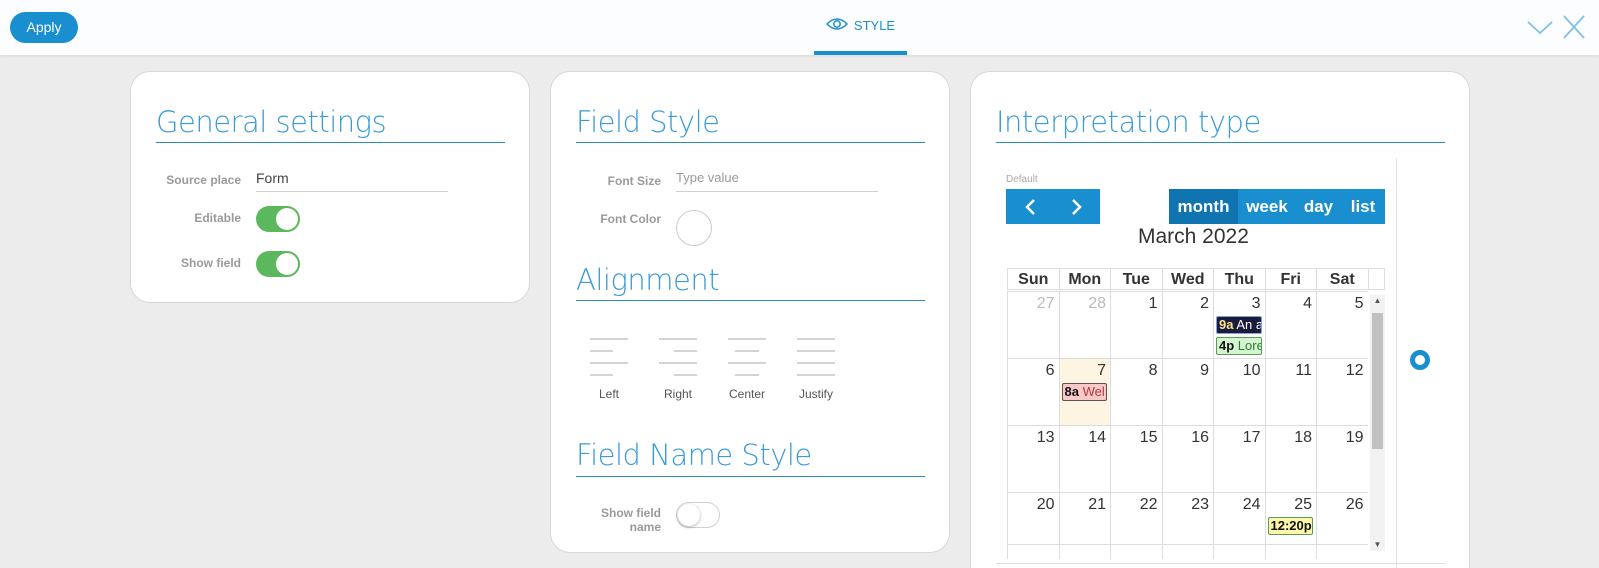  What do you see at coordinates (608, 394) in the screenshot?
I see `align-left-label: Left` at bounding box center [608, 394].